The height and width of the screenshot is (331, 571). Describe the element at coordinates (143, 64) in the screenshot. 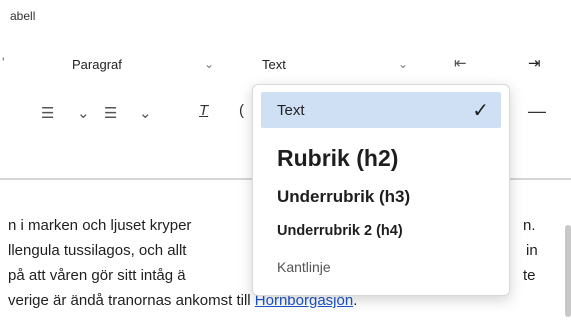

I see `paragraph-format-select: Paragraf ⌄` at that location.